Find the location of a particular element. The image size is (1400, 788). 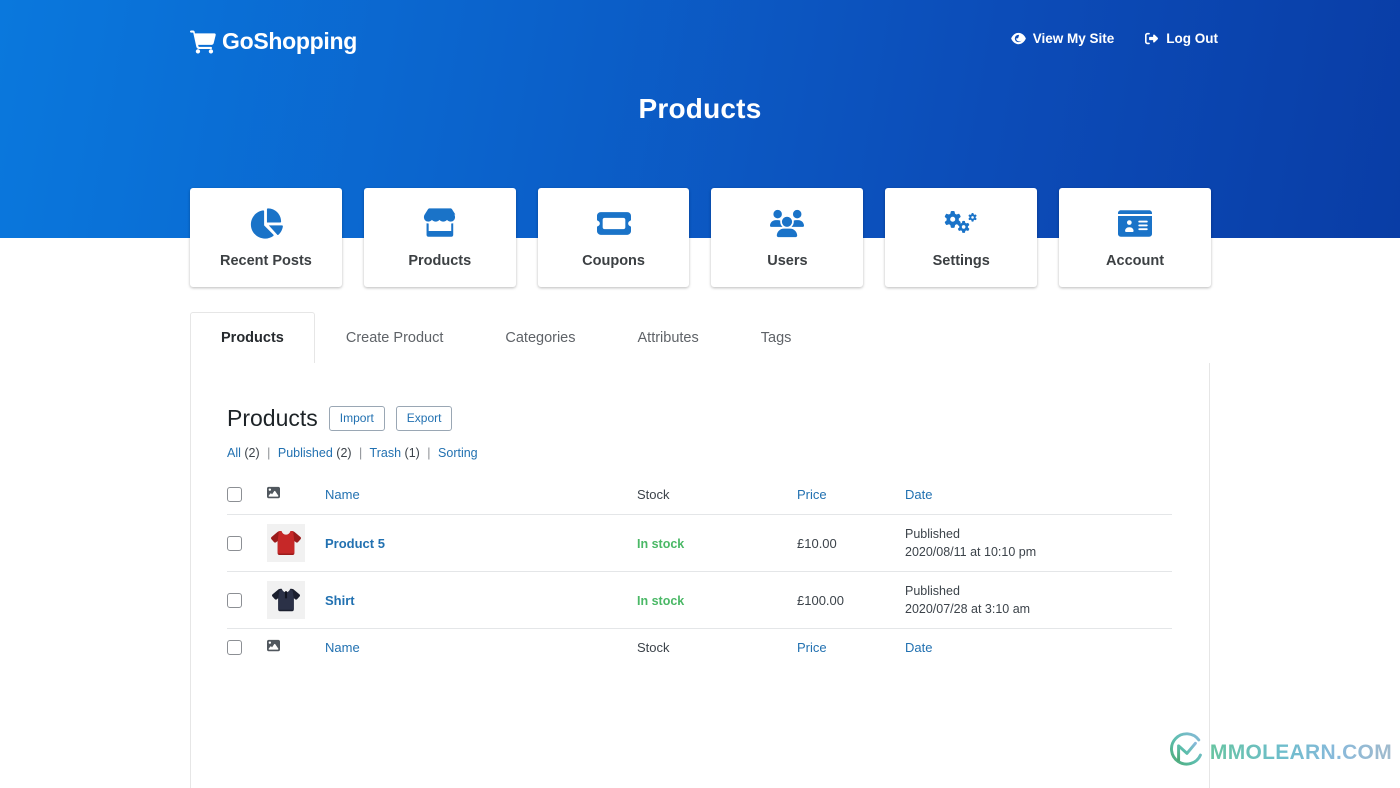

store-icon is located at coordinates (440, 223).